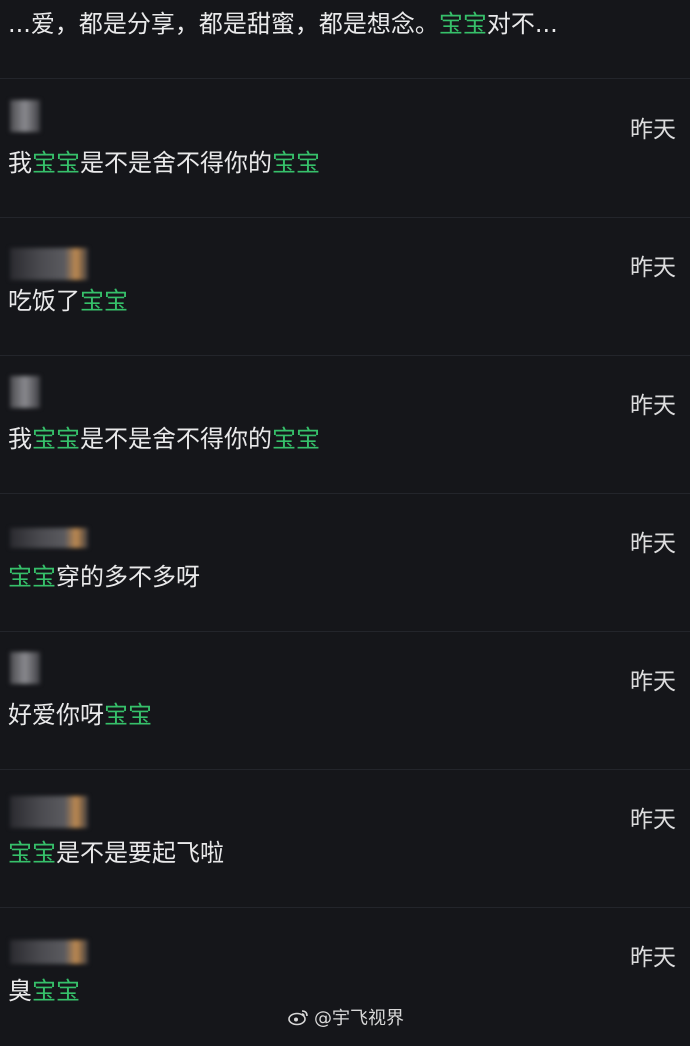 Image resolution: width=690 pixels, height=1046 pixels. I want to click on comment-item: 昨天 宝宝穿的多不多呀, so click(345, 563).